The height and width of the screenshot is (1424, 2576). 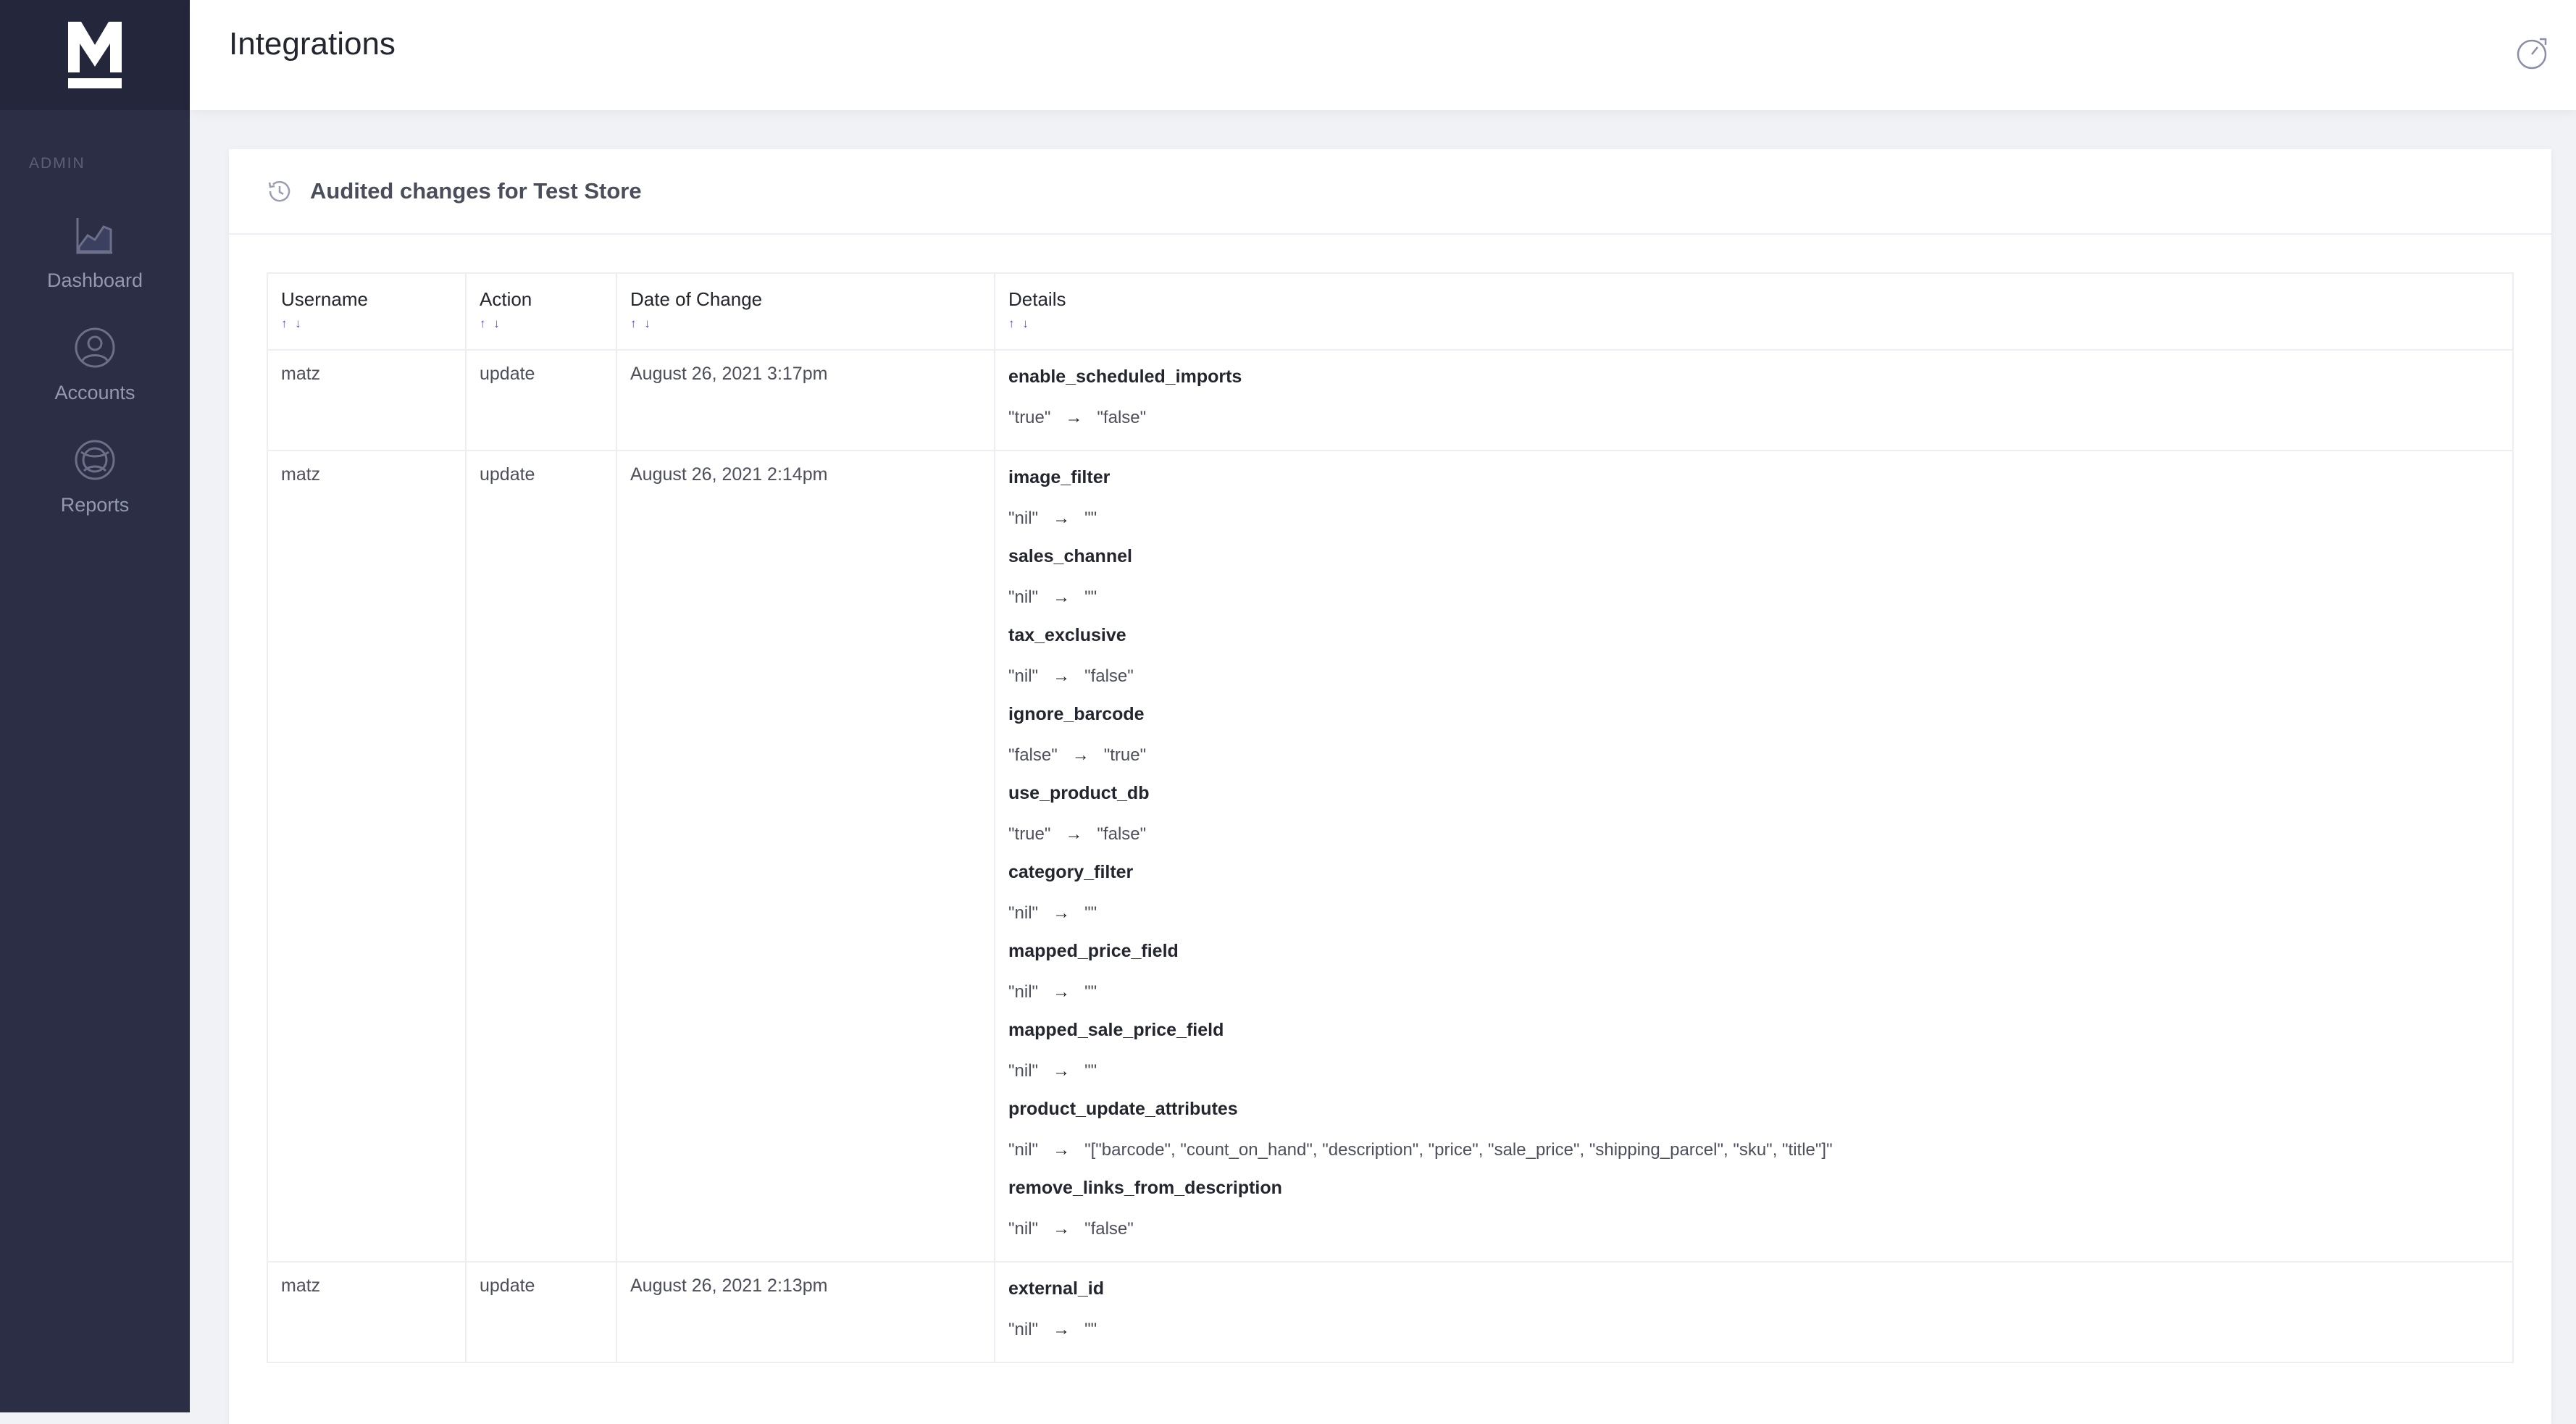 What do you see at coordinates (696, 299) in the screenshot?
I see `column-label: Date of Change` at bounding box center [696, 299].